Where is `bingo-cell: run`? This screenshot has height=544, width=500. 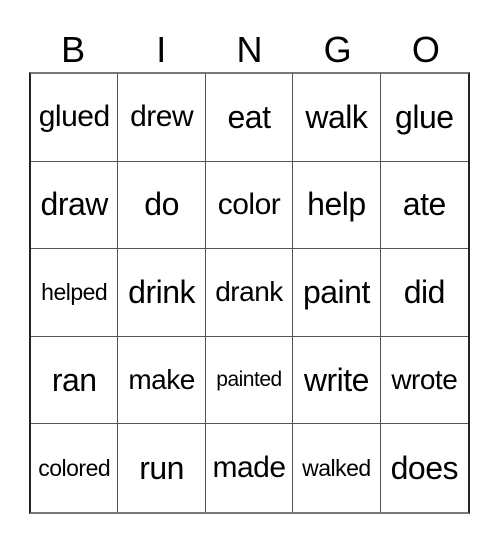
bingo-cell: run is located at coordinates (162, 468).